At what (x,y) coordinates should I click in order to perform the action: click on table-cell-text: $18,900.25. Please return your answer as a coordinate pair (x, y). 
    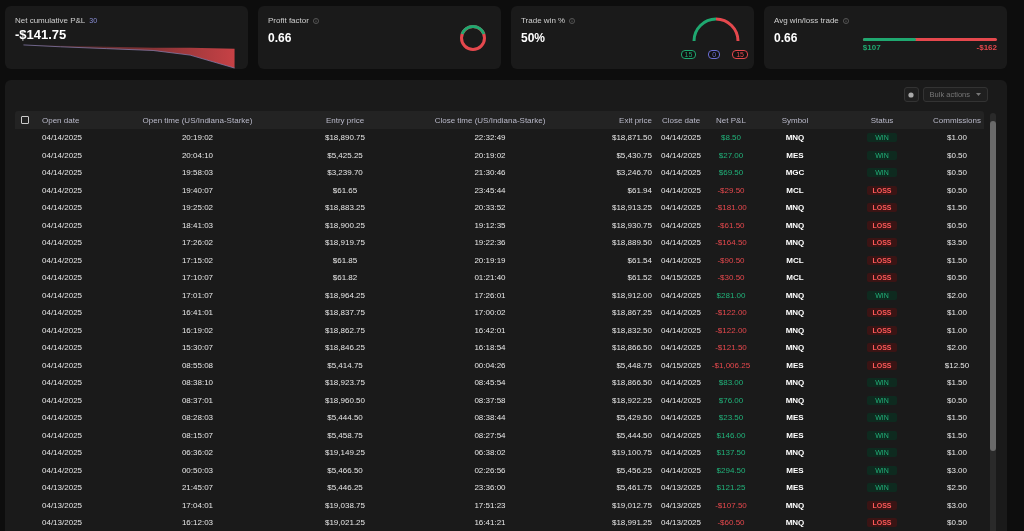
    Looking at the image, I should click on (344, 225).